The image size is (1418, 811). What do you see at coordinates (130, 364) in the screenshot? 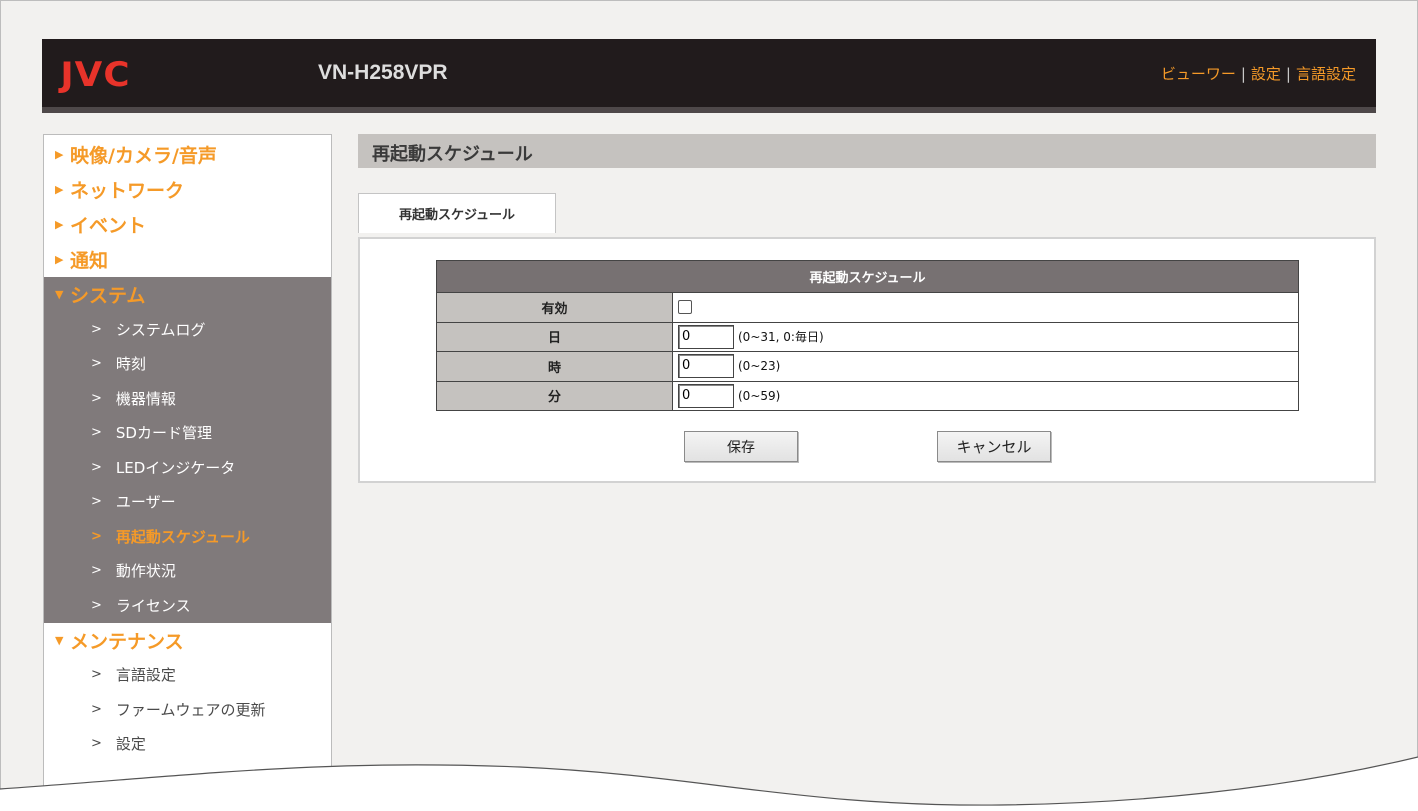
I see `sidebar-item-label: 時刻` at bounding box center [130, 364].